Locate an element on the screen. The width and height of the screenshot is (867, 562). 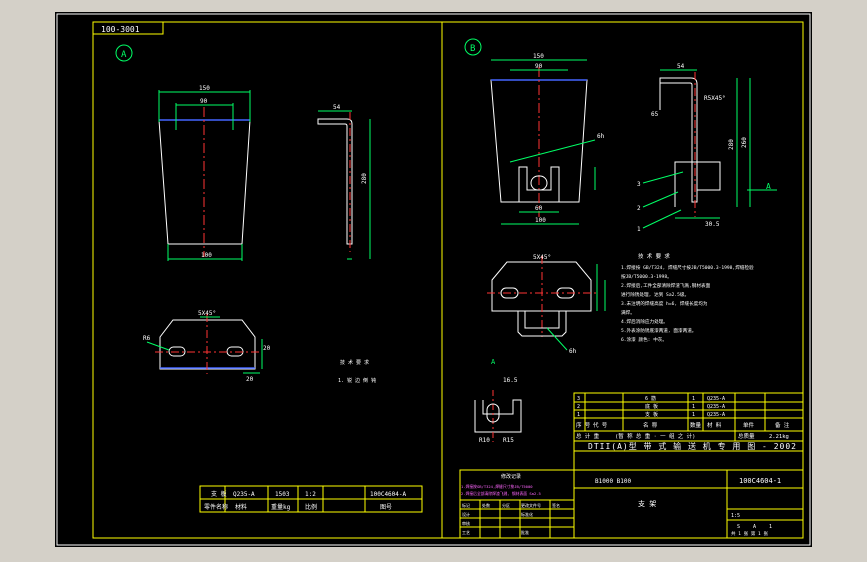
view-b-dim-side-overall: 260 is located at coordinates (744, 142).